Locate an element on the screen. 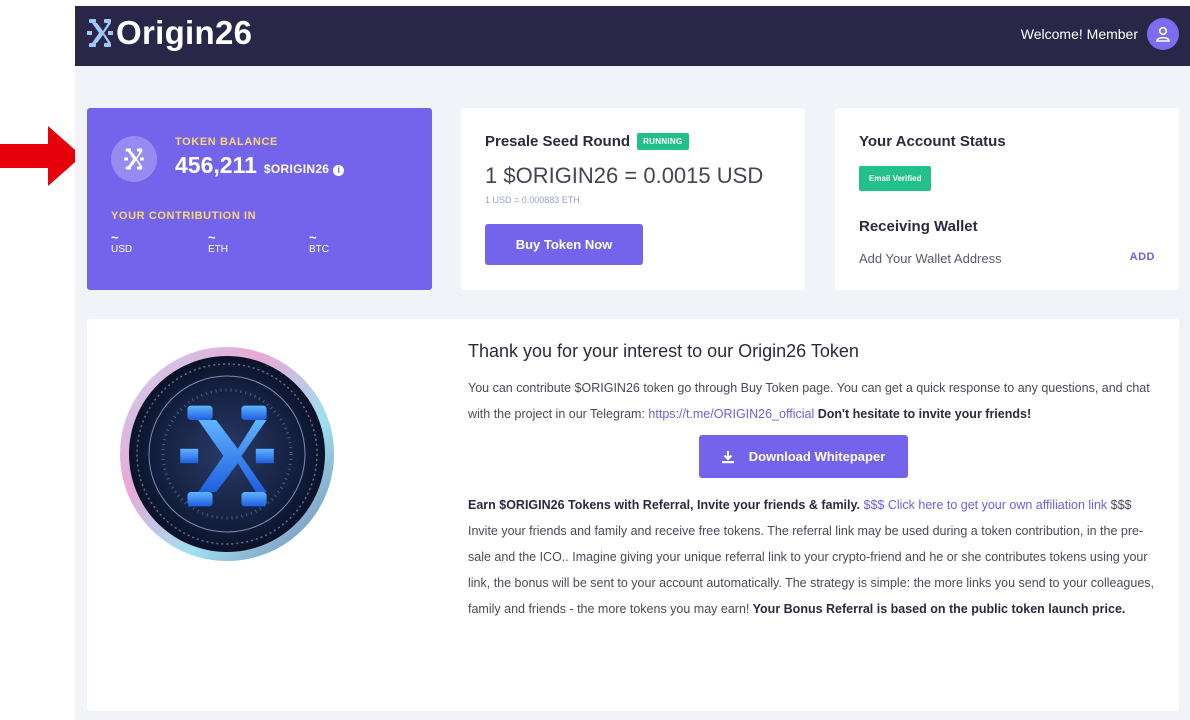 The width and height of the screenshot is (1190, 720). token-price-eth: 1 USD = 0.000883 ETH is located at coordinates (532, 200).